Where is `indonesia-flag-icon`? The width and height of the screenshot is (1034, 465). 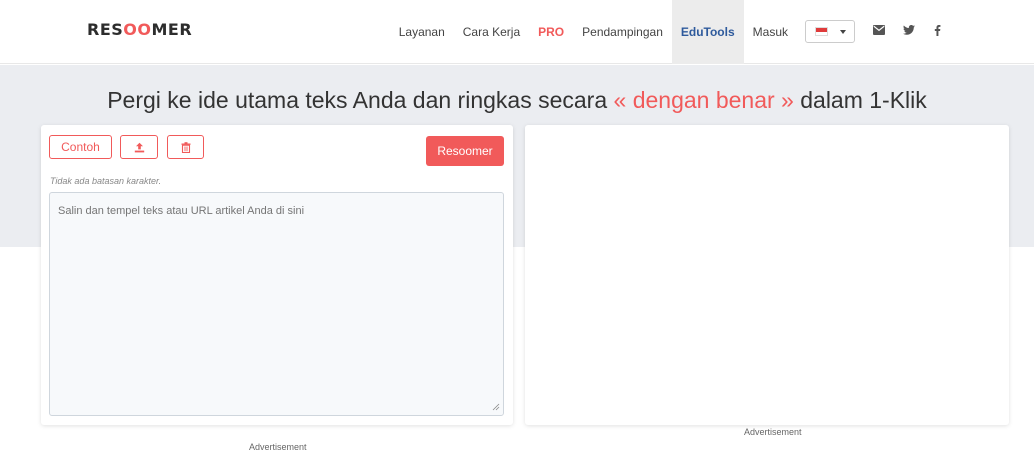 indonesia-flag-icon is located at coordinates (821, 31).